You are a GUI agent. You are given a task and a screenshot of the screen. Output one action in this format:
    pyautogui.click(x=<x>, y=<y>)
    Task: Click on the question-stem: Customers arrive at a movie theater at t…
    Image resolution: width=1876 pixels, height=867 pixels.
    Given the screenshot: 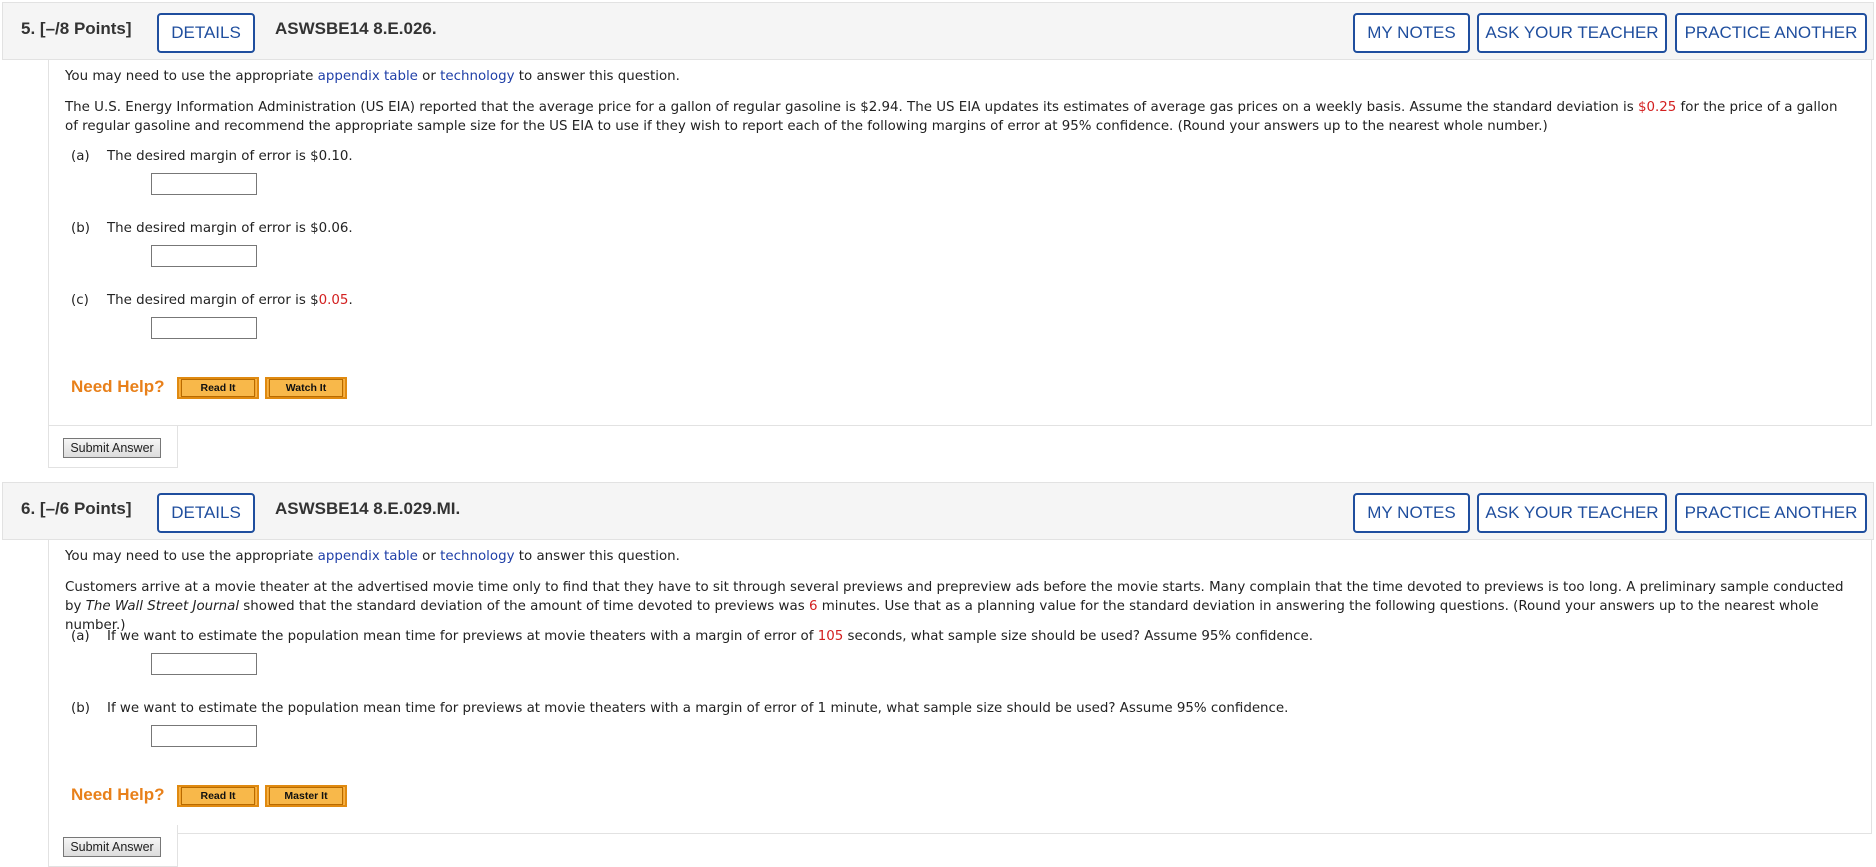 What is the action you would take?
    pyautogui.click(x=954, y=606)
    